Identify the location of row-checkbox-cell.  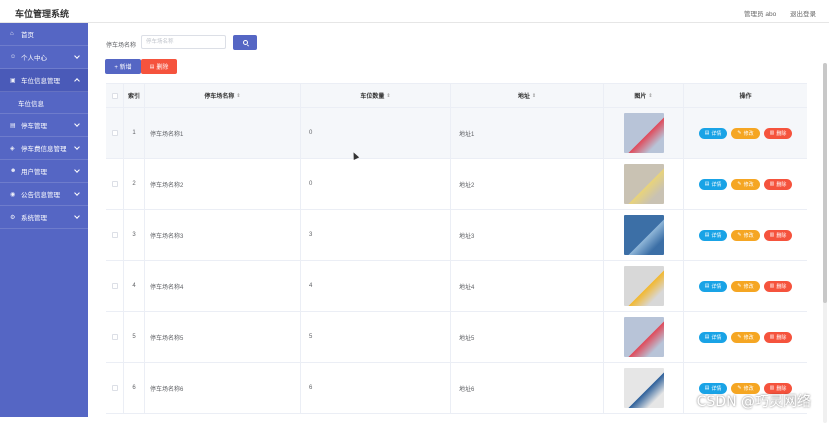
(115, 235).